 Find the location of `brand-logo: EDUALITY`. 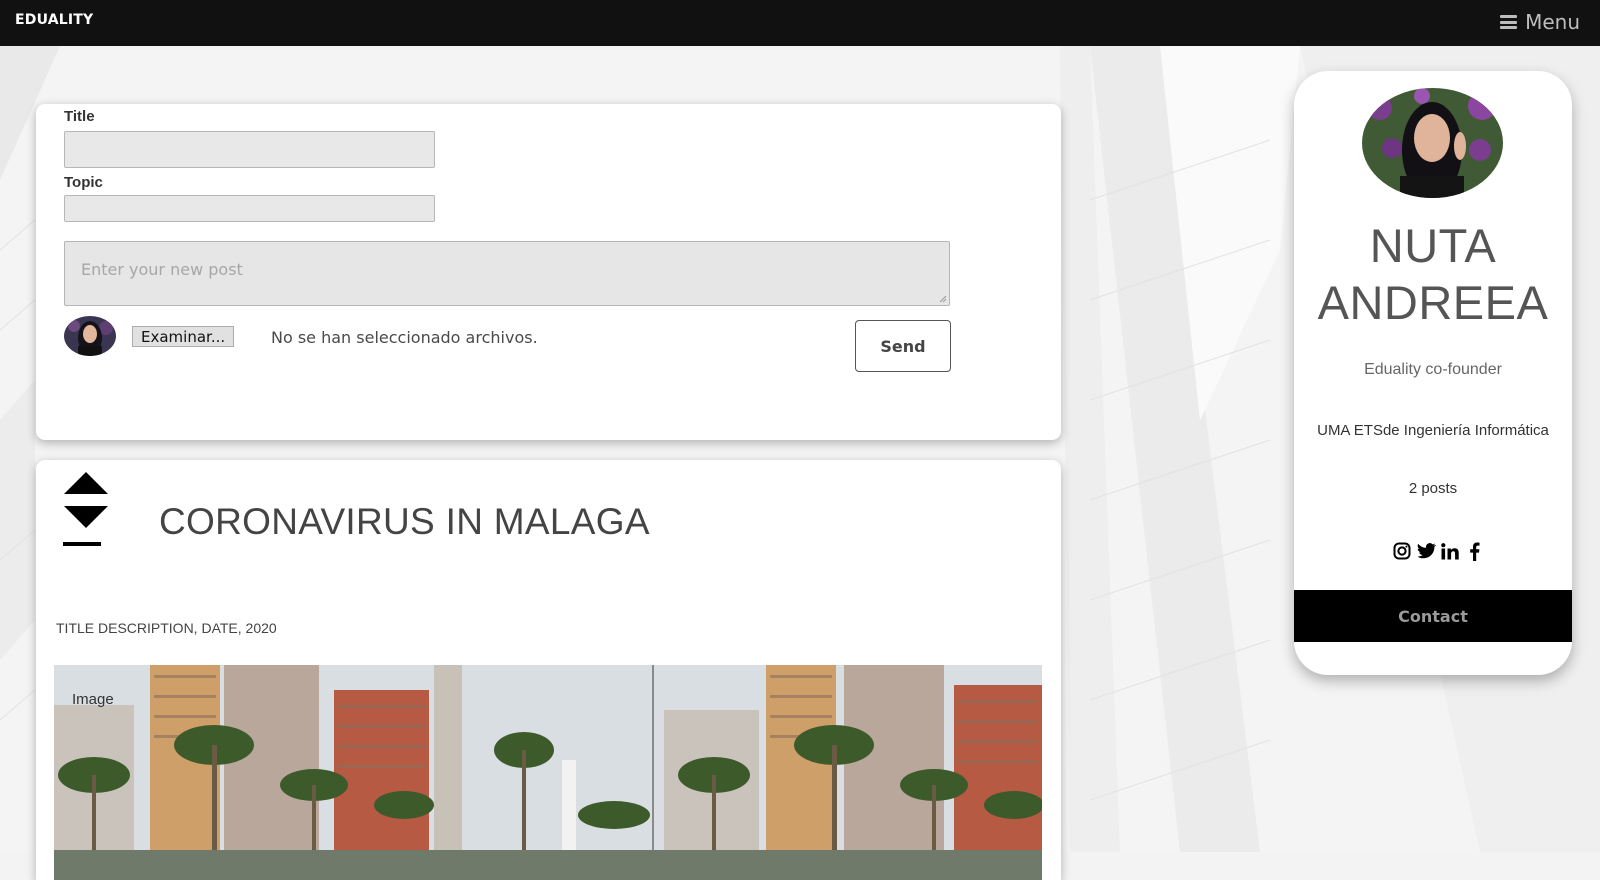

brand-logo: EDUALITY is located at coordinates (54, 20).